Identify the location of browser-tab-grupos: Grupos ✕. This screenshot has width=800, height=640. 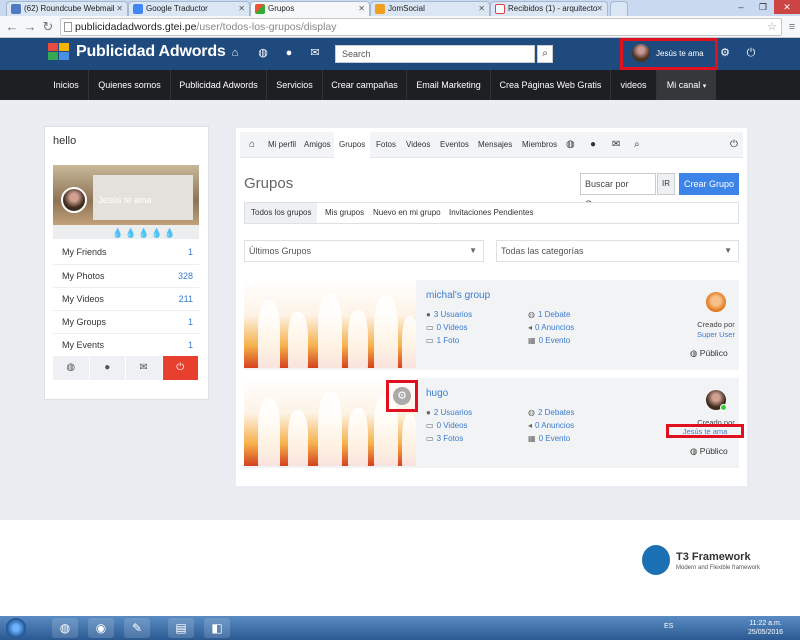
(310, 8).